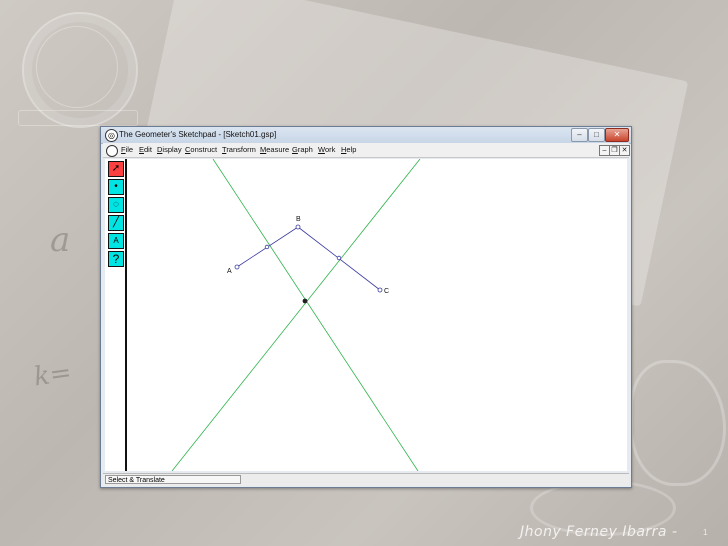 The width and height of the screenshot is (728, 546). I want to click on background-math-k: k=, so click(53, 375).